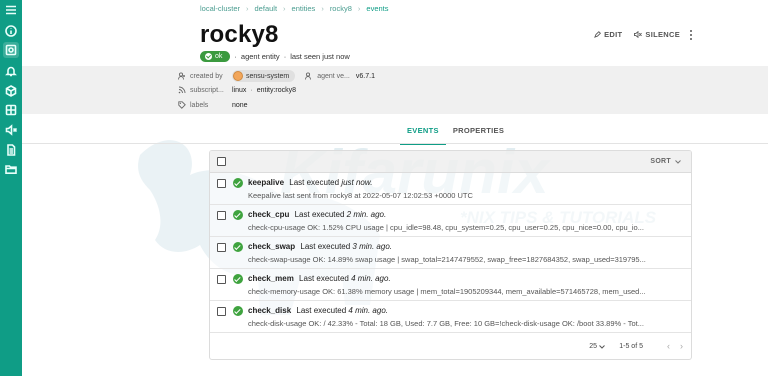 This screenshot has height=376, width=768. I want to click on prev-page-icon: ‹, so click(668, 346).